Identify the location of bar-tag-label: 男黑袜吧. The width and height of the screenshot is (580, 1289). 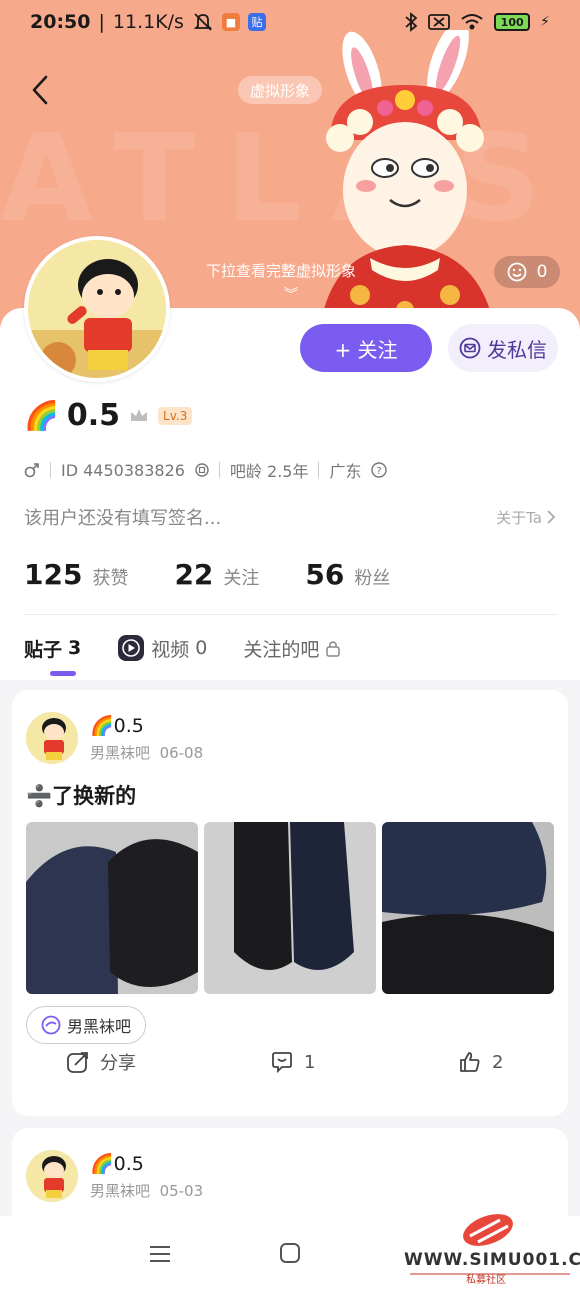
(99, 1026).